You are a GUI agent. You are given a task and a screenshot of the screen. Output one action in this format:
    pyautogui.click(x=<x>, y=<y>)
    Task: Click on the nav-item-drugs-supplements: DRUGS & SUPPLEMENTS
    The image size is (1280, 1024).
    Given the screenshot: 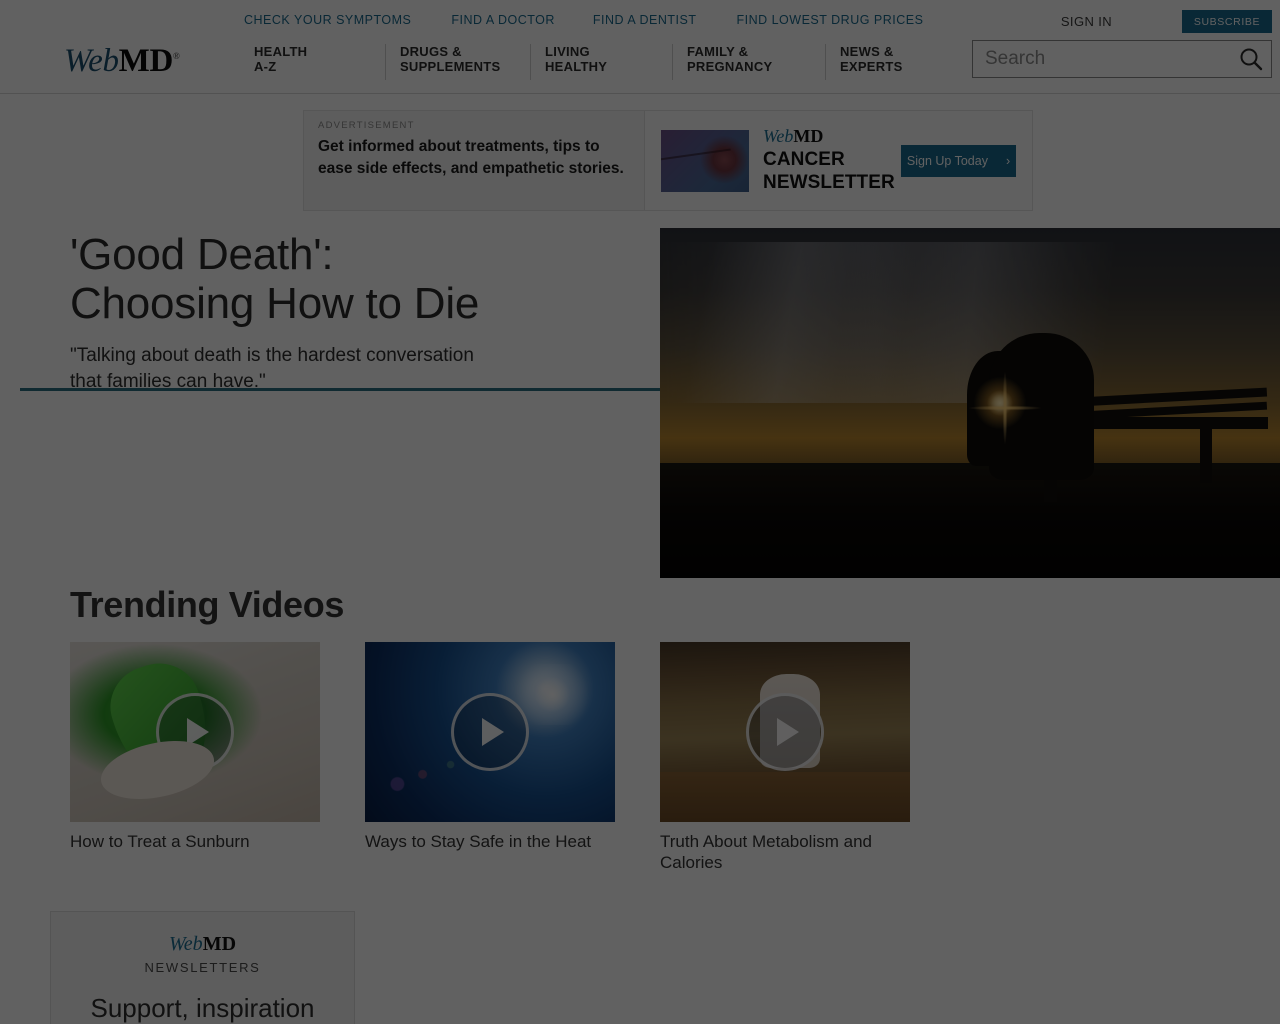 What is the action you would take?
    pyautogui.click(x=457, y=62)
    